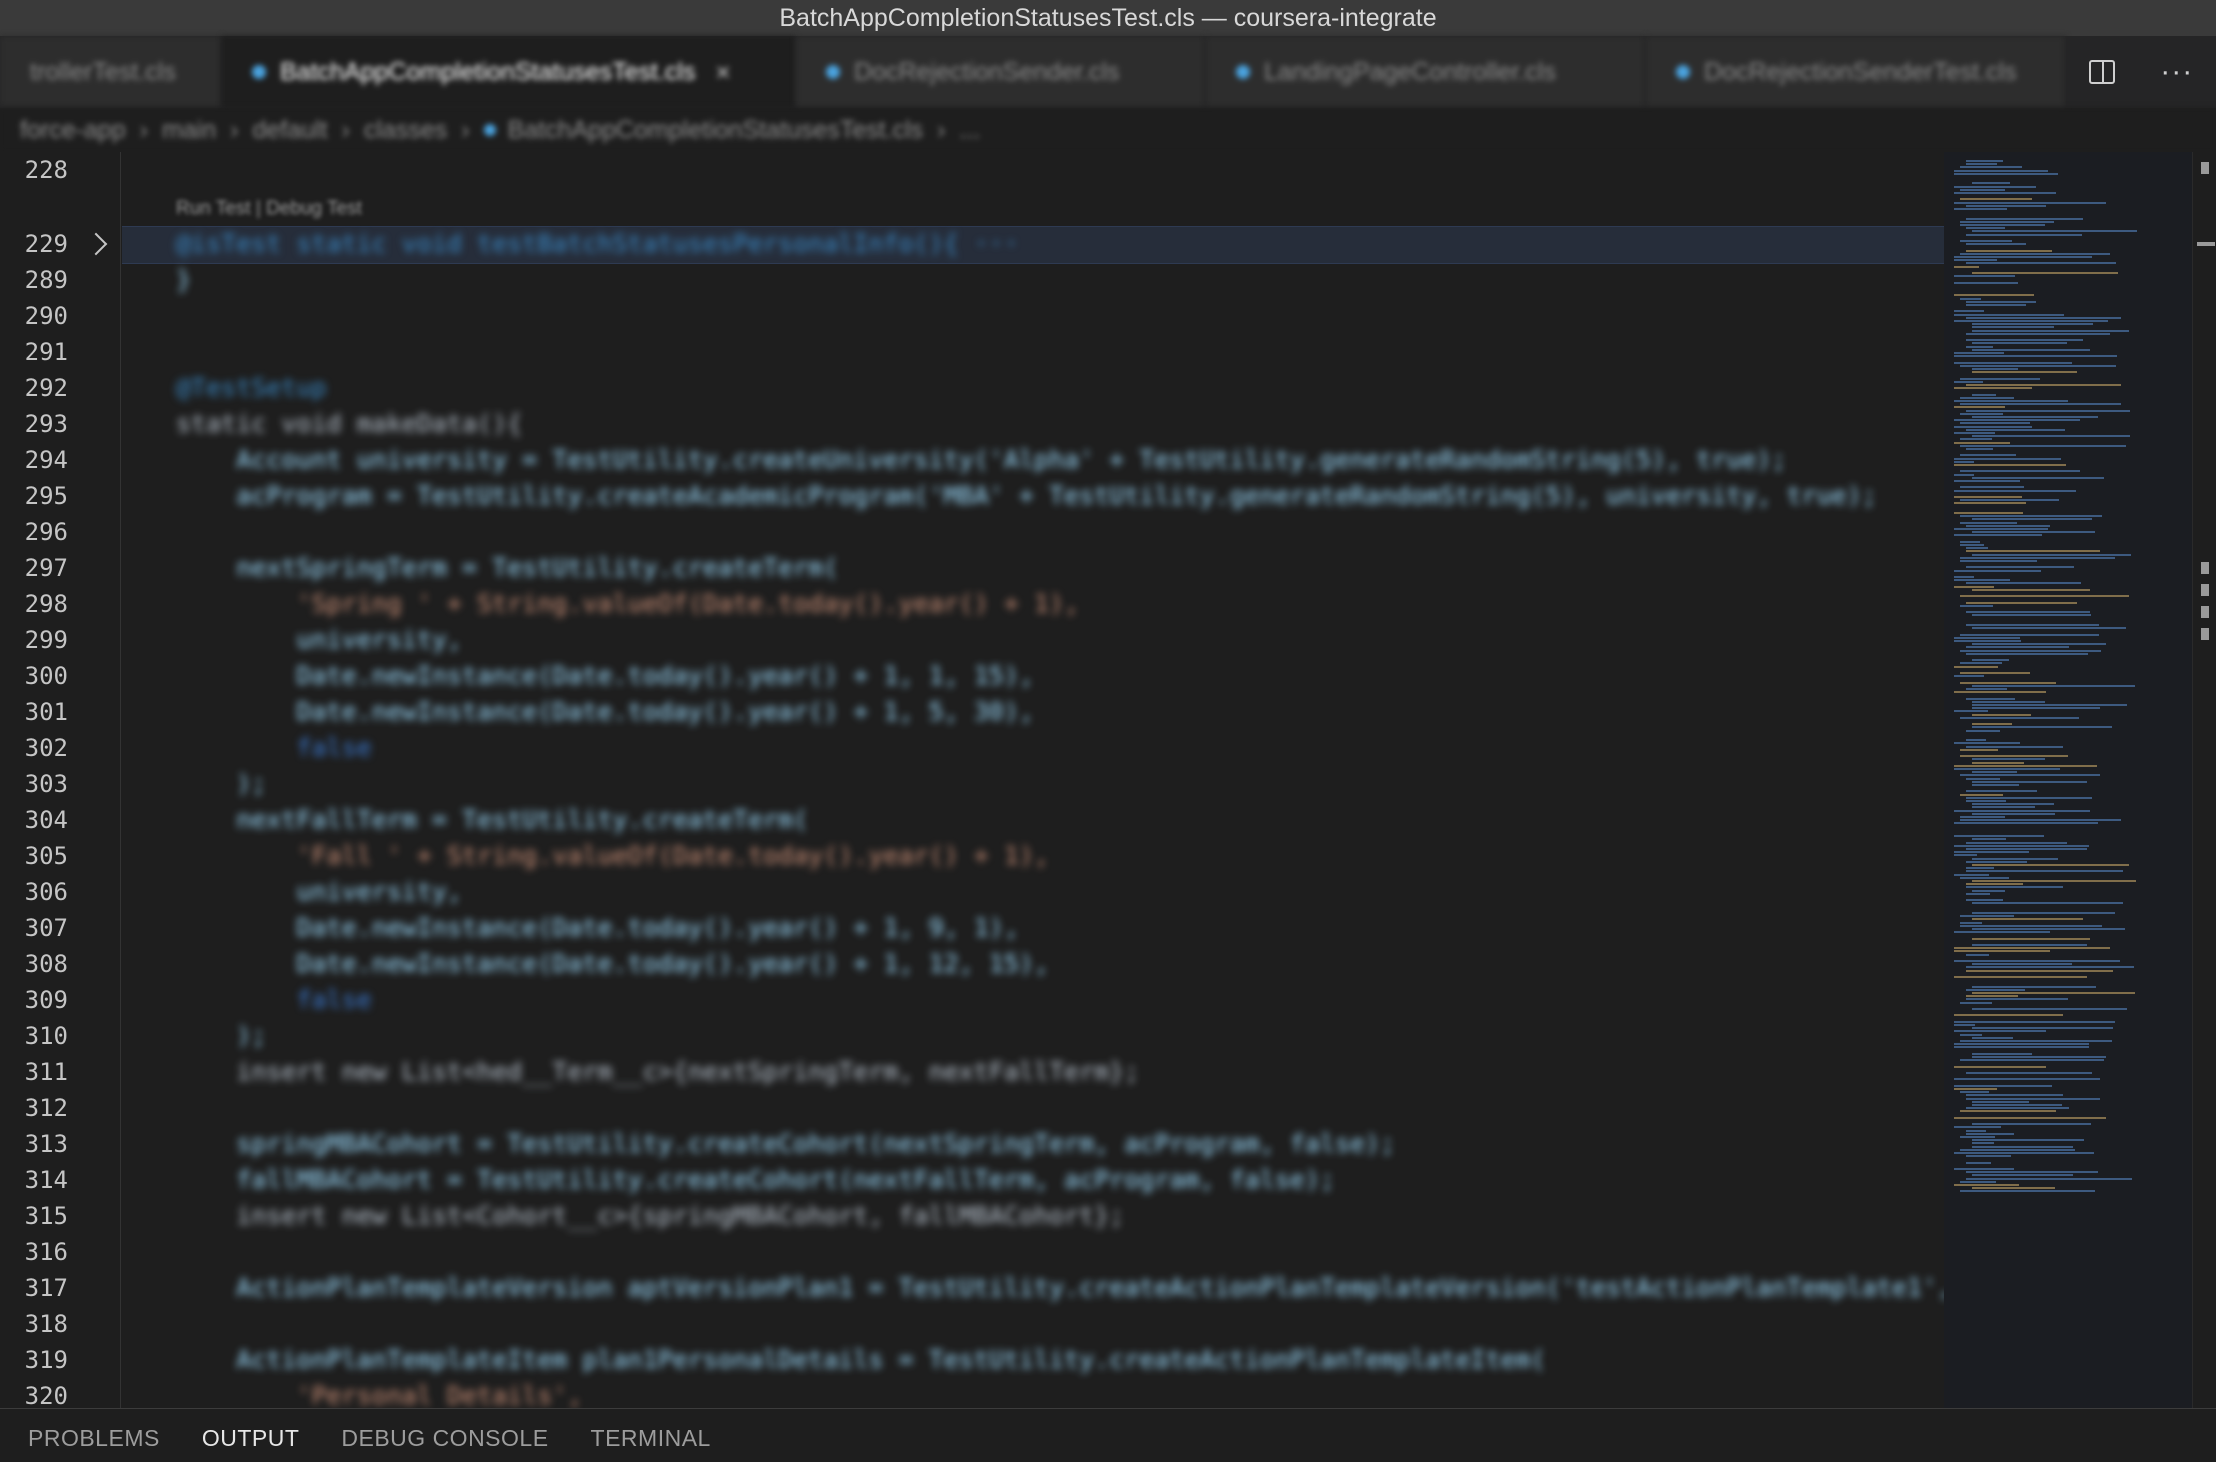  I want to click on code-line: nextSpringTerm = TestUtility.createTerm(, so click(507, 568).